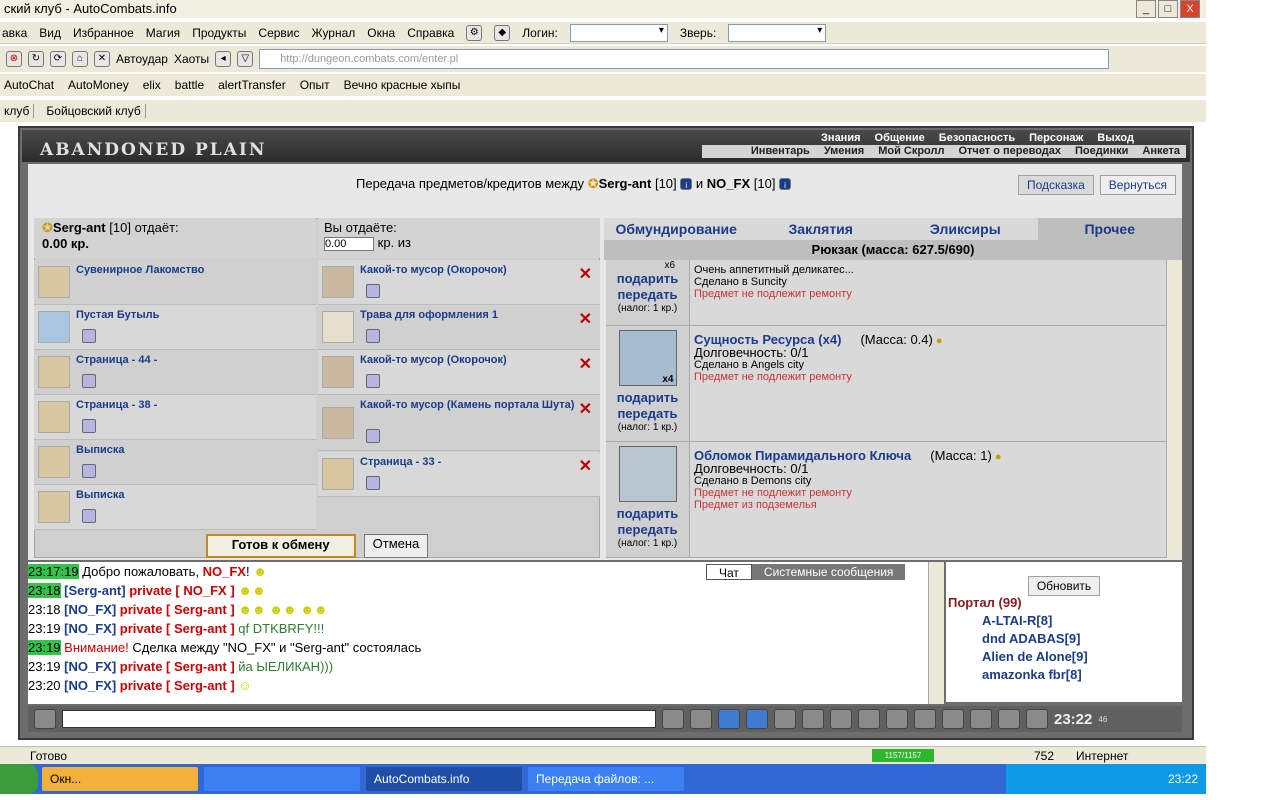  Describe the element at coordinates (189, 85) in the screenshot. I see `link-item: battle` at that location.